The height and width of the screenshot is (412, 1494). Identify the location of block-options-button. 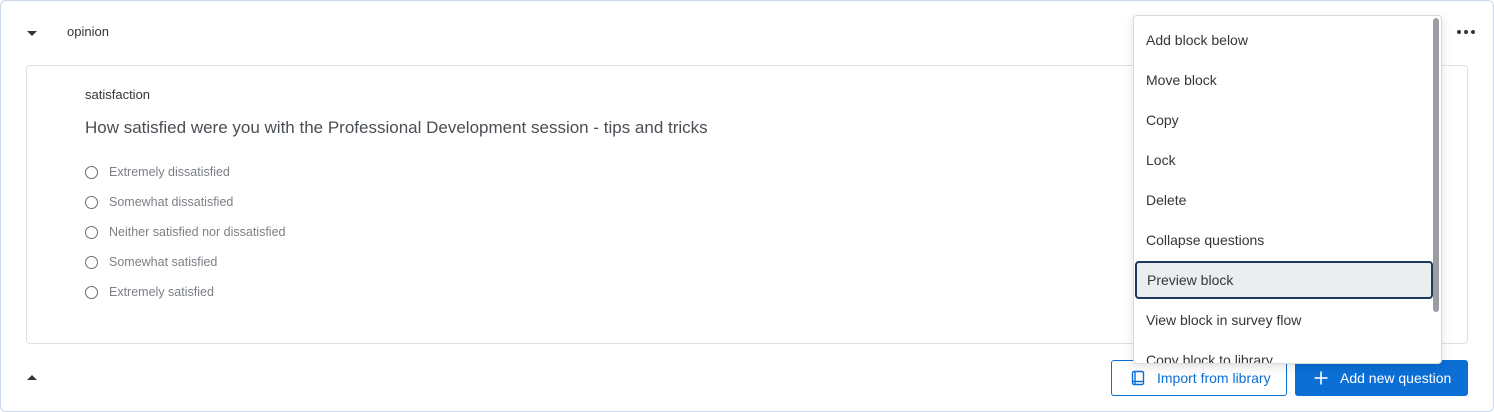
(1466, 32).